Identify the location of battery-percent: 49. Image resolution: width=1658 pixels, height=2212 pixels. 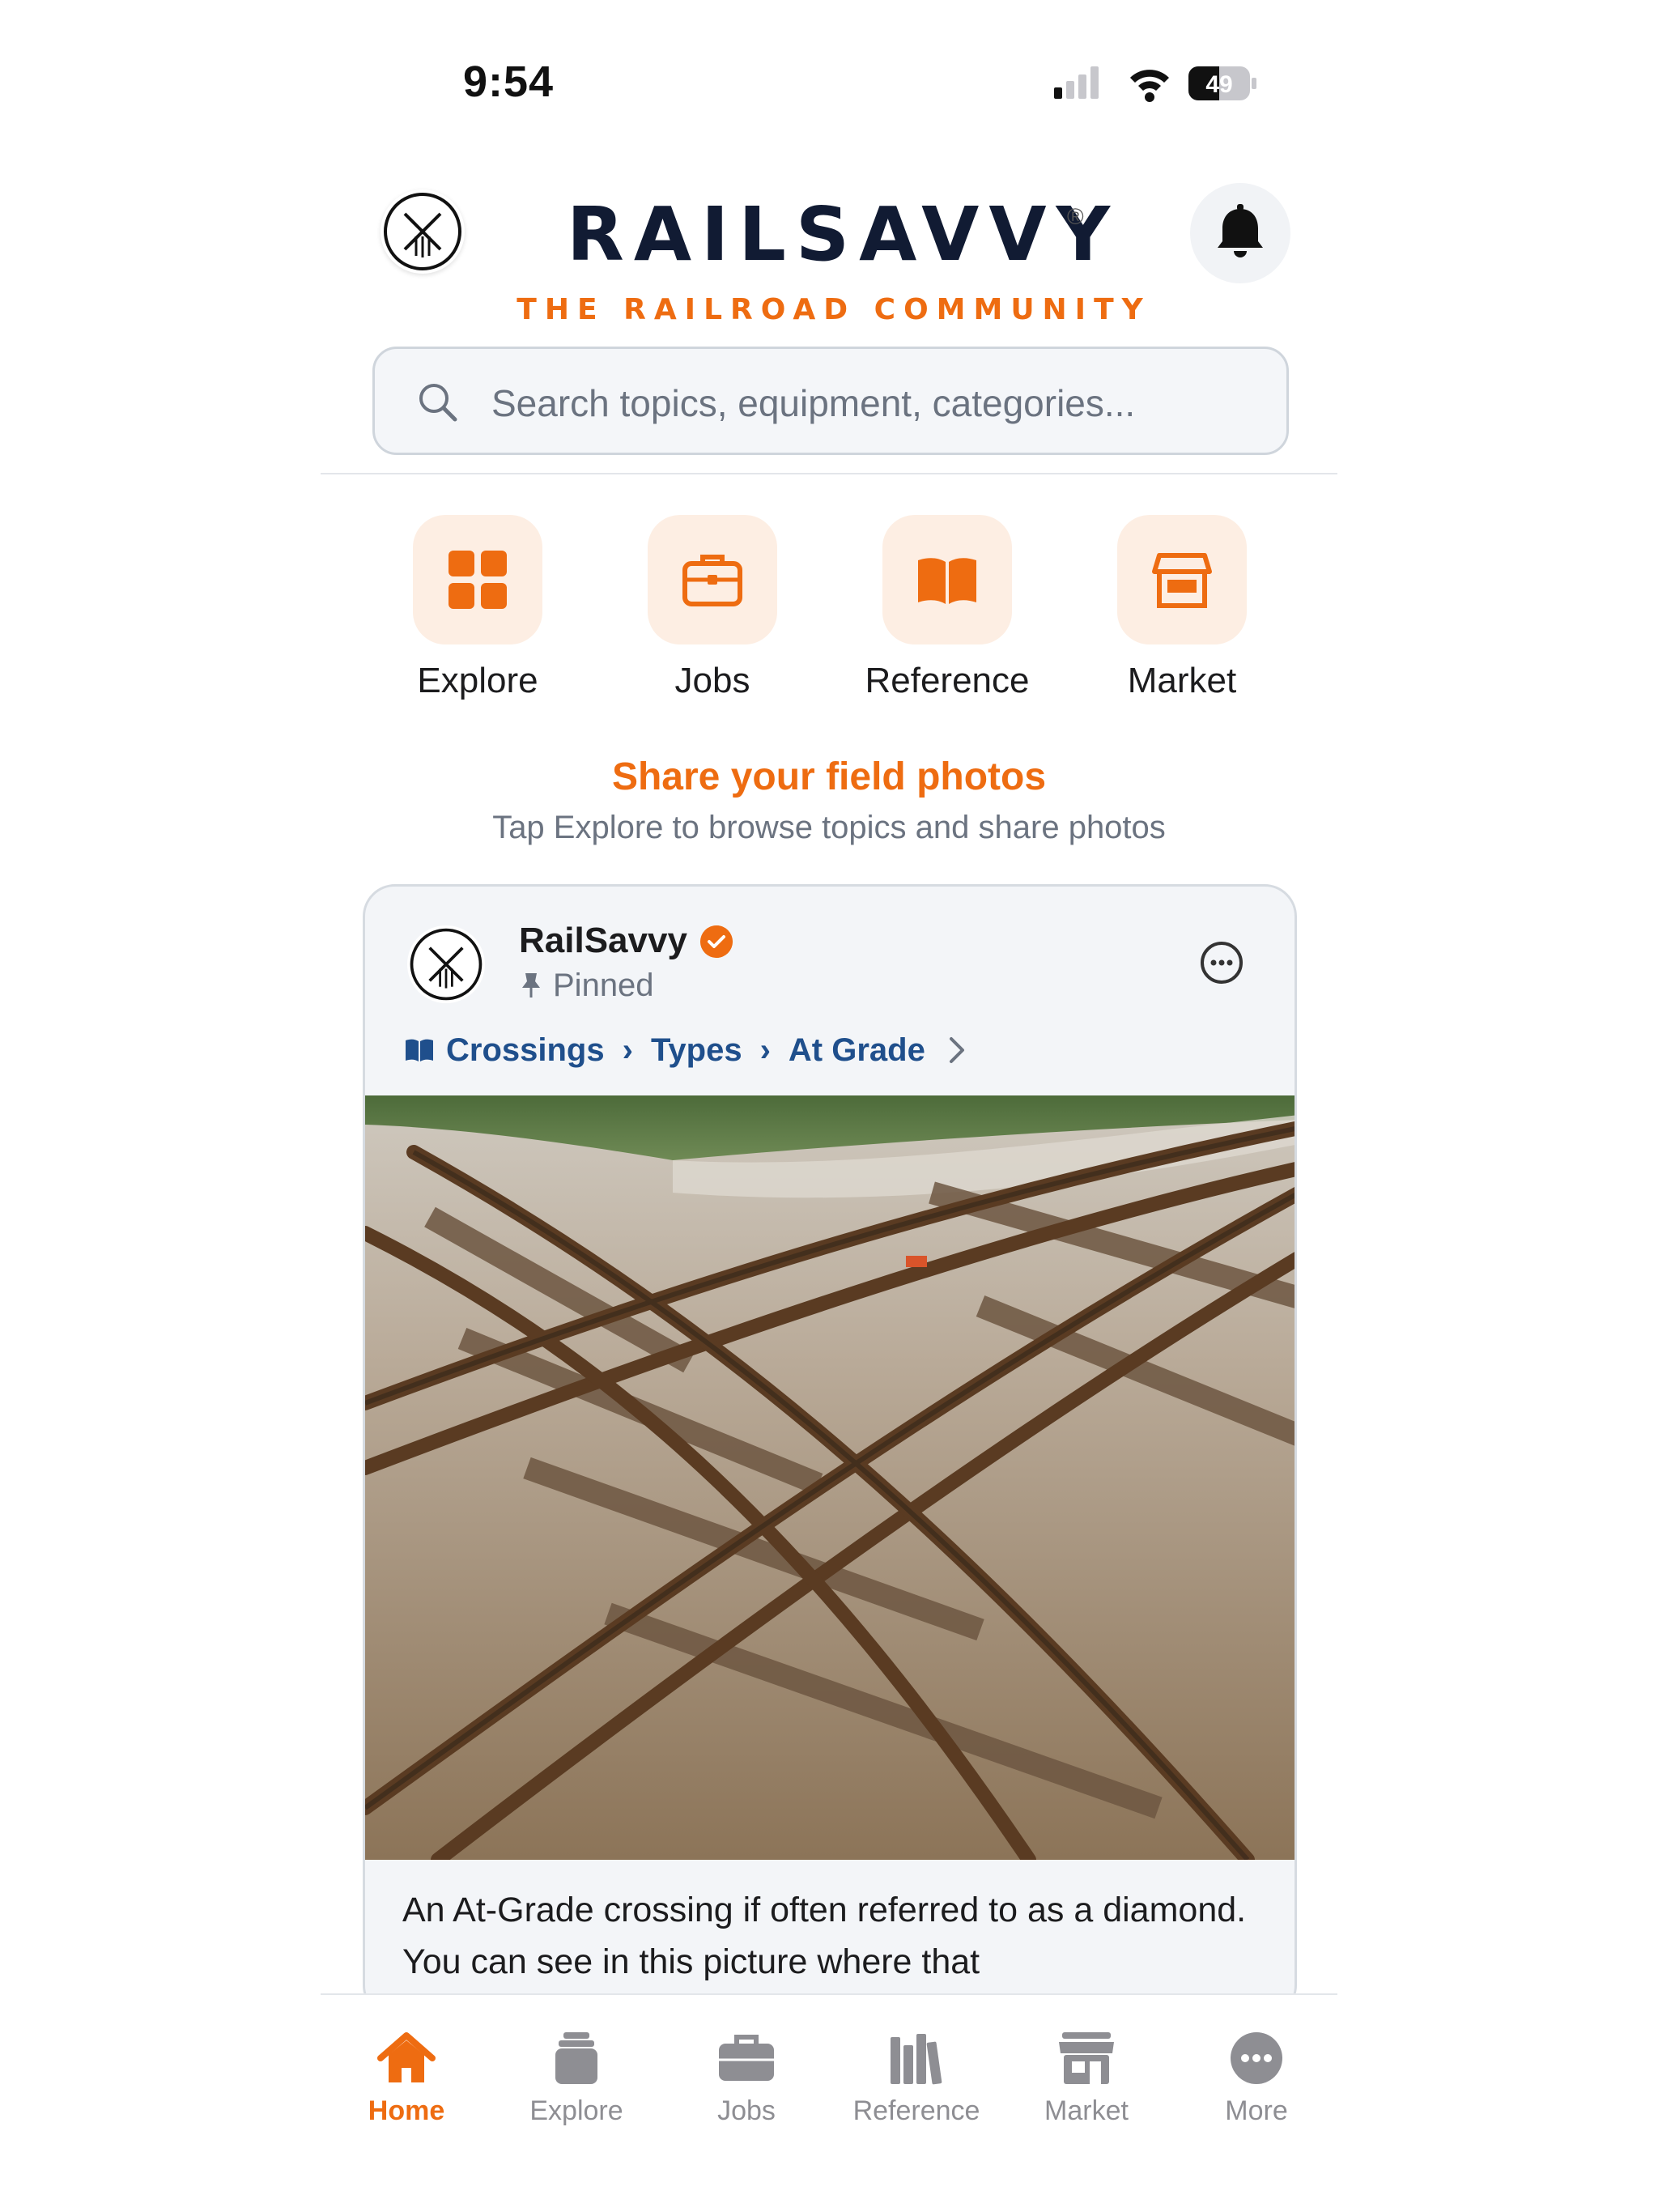
(1218, 85).